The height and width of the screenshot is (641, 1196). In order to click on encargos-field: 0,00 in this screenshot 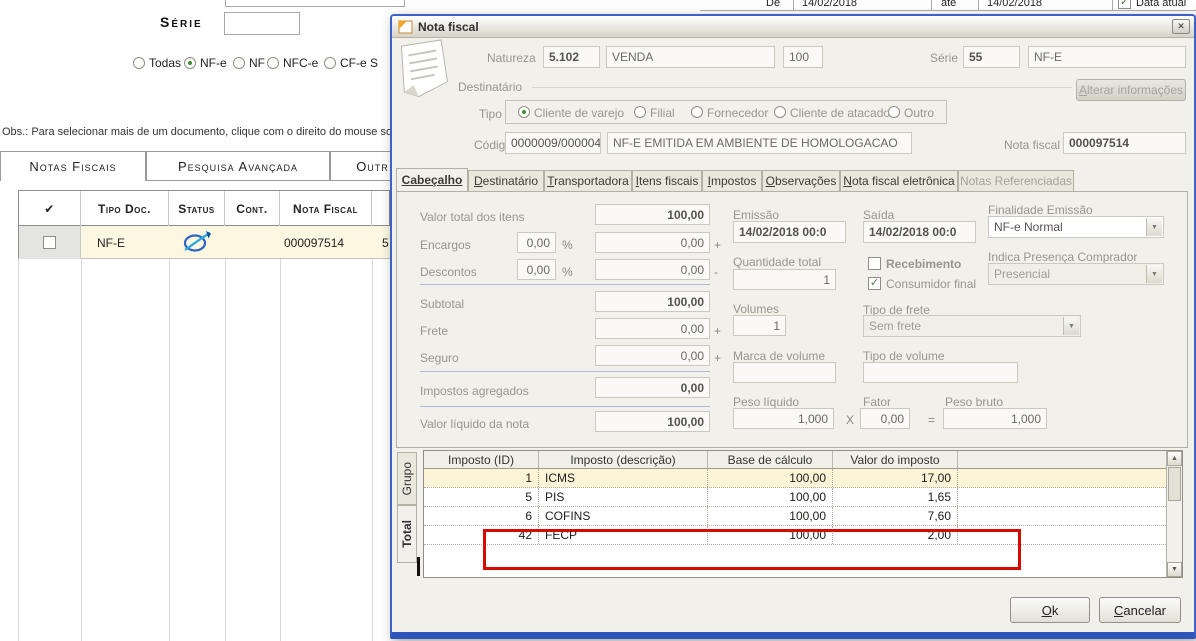, I will do `click(652, 242)`.